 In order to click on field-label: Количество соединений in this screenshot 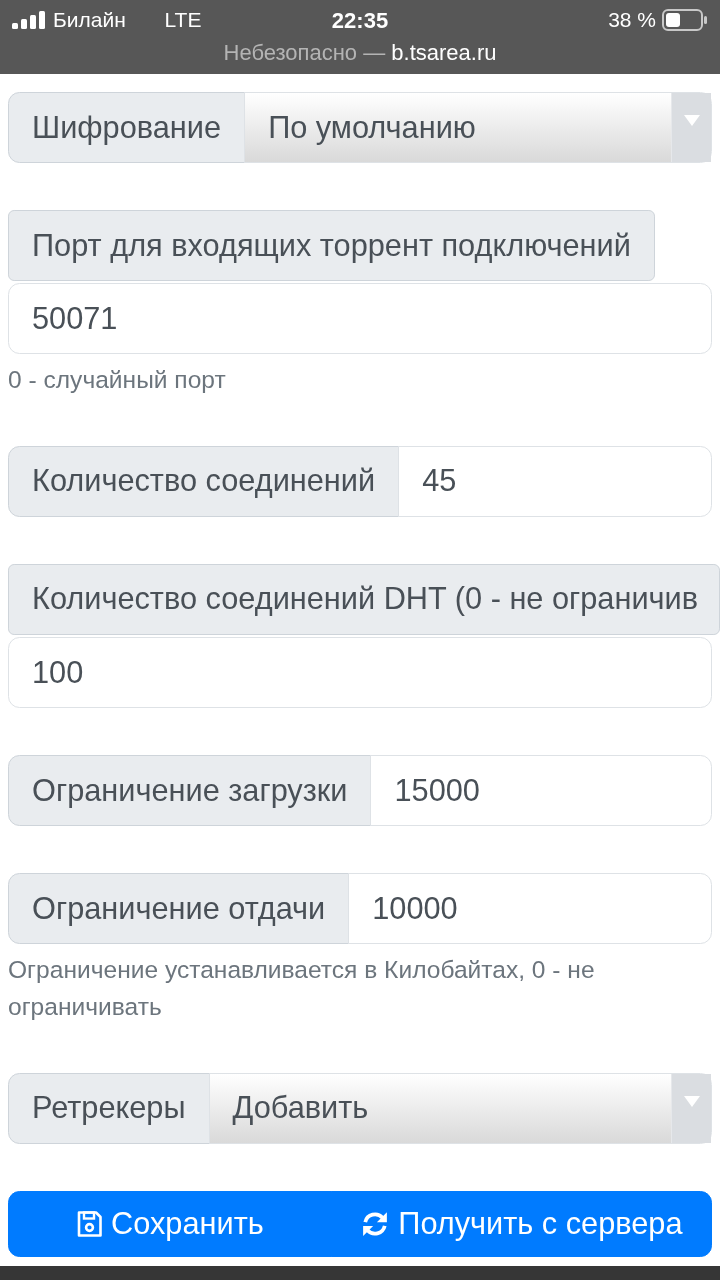, I will do `click(204, 481)`.